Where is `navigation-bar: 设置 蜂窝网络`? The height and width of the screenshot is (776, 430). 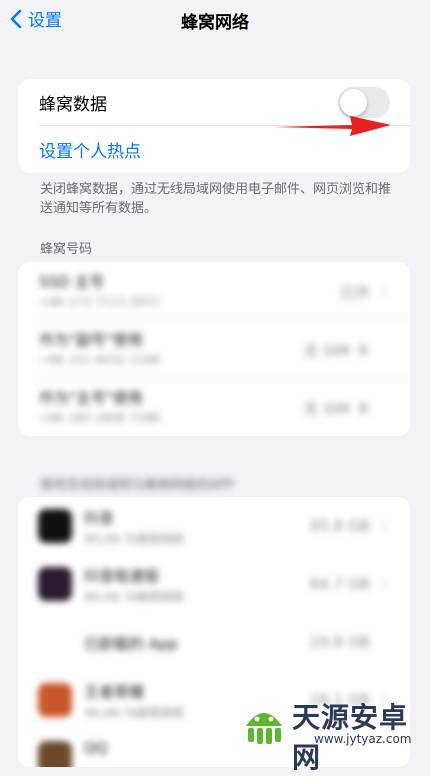 navigation-bar: 设置 蜂窝网络 is located at coordinates (215, 22).